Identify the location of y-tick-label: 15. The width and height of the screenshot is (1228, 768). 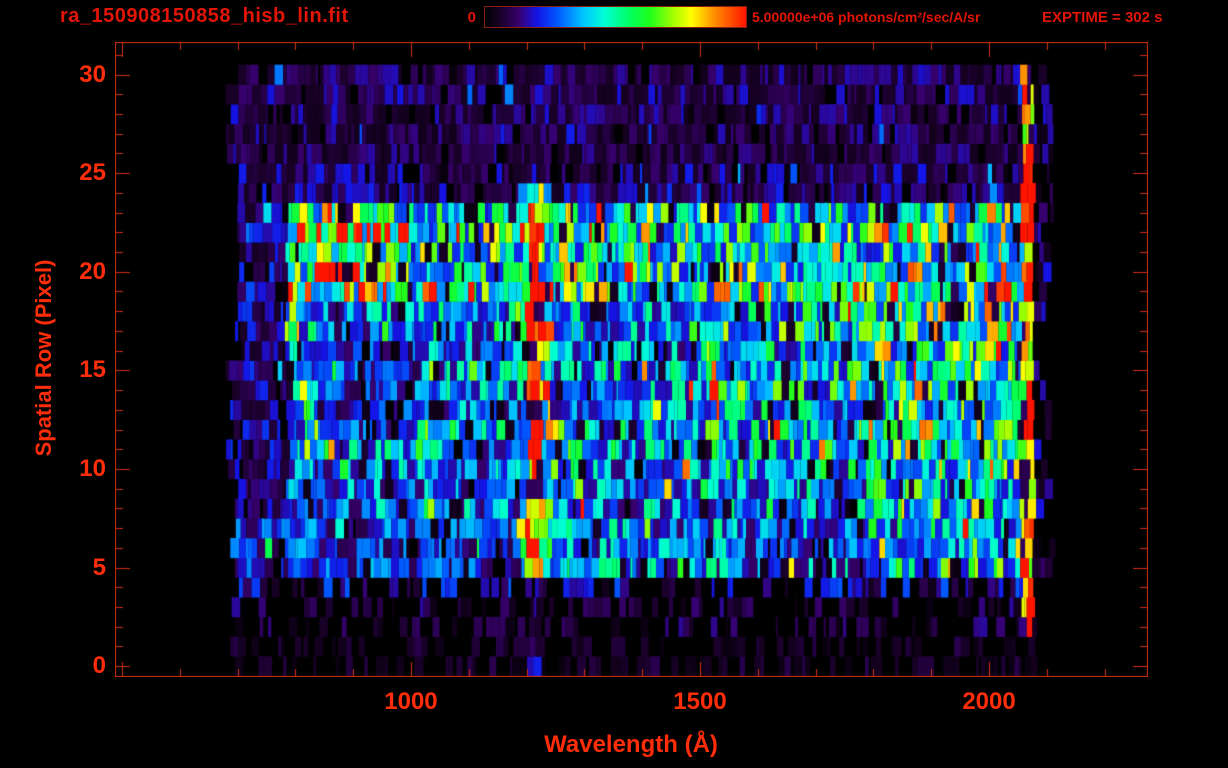
(92, 370).